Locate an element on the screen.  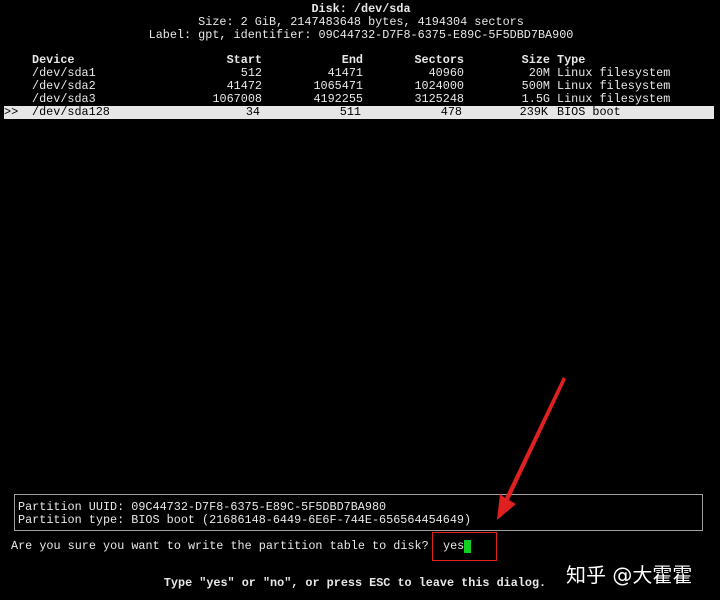
watermark: 知乎 @大霍霍 is located at coordinates (629, 575).